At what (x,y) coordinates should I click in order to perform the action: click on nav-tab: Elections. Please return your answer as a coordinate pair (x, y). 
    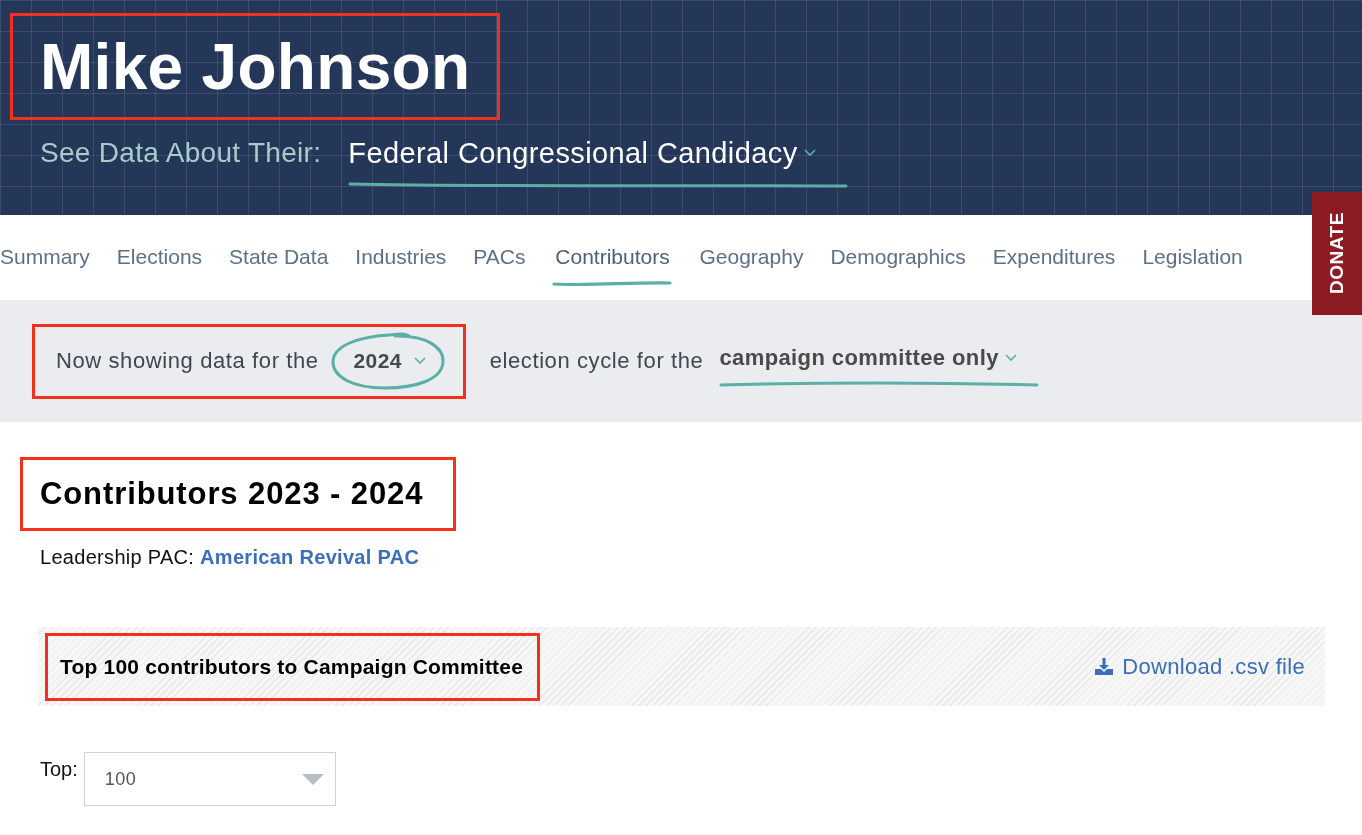
    Looking at the image, I should click on (159, 266).